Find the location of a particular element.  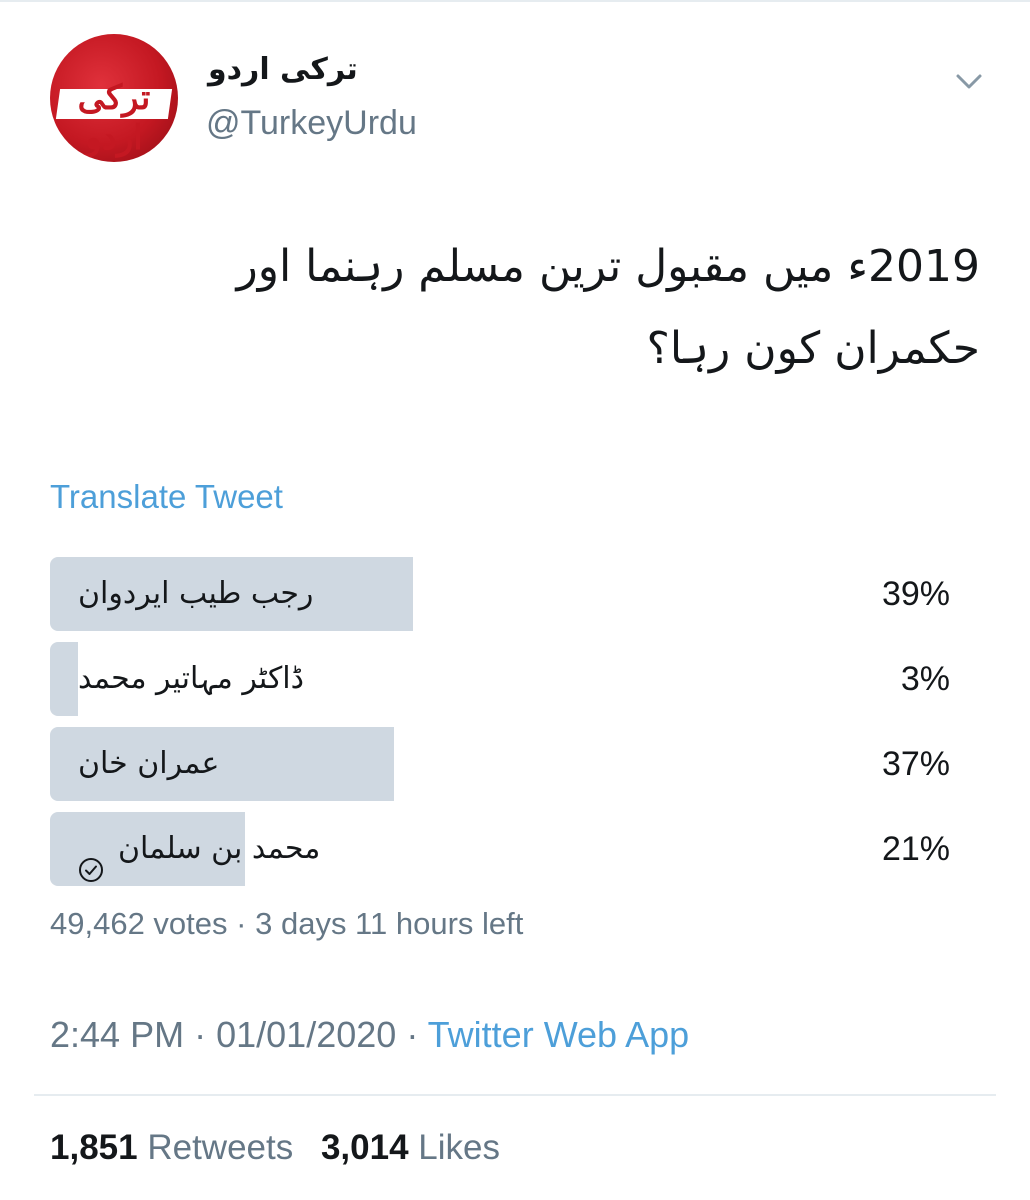

display-name: ترکی اردو is located at coordinates (283, 69).